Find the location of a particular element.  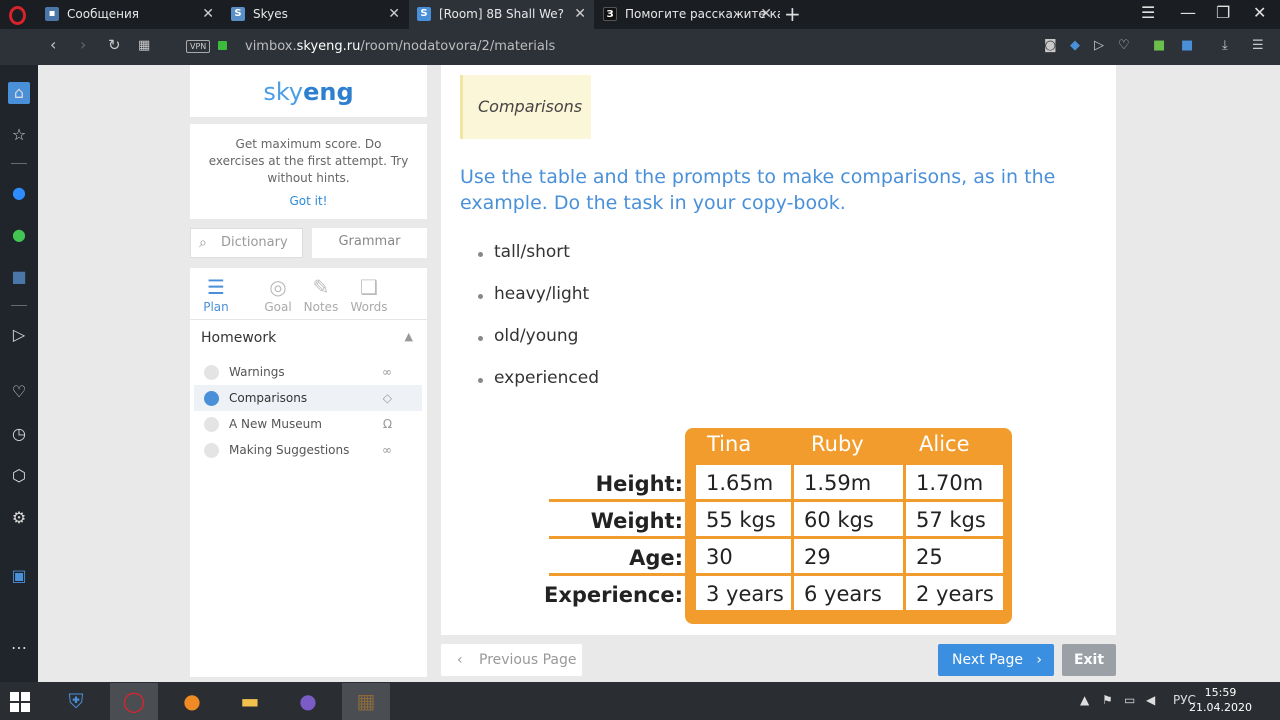

tray-arrow-icon: ▲ is located at coordinates (1084, 700).